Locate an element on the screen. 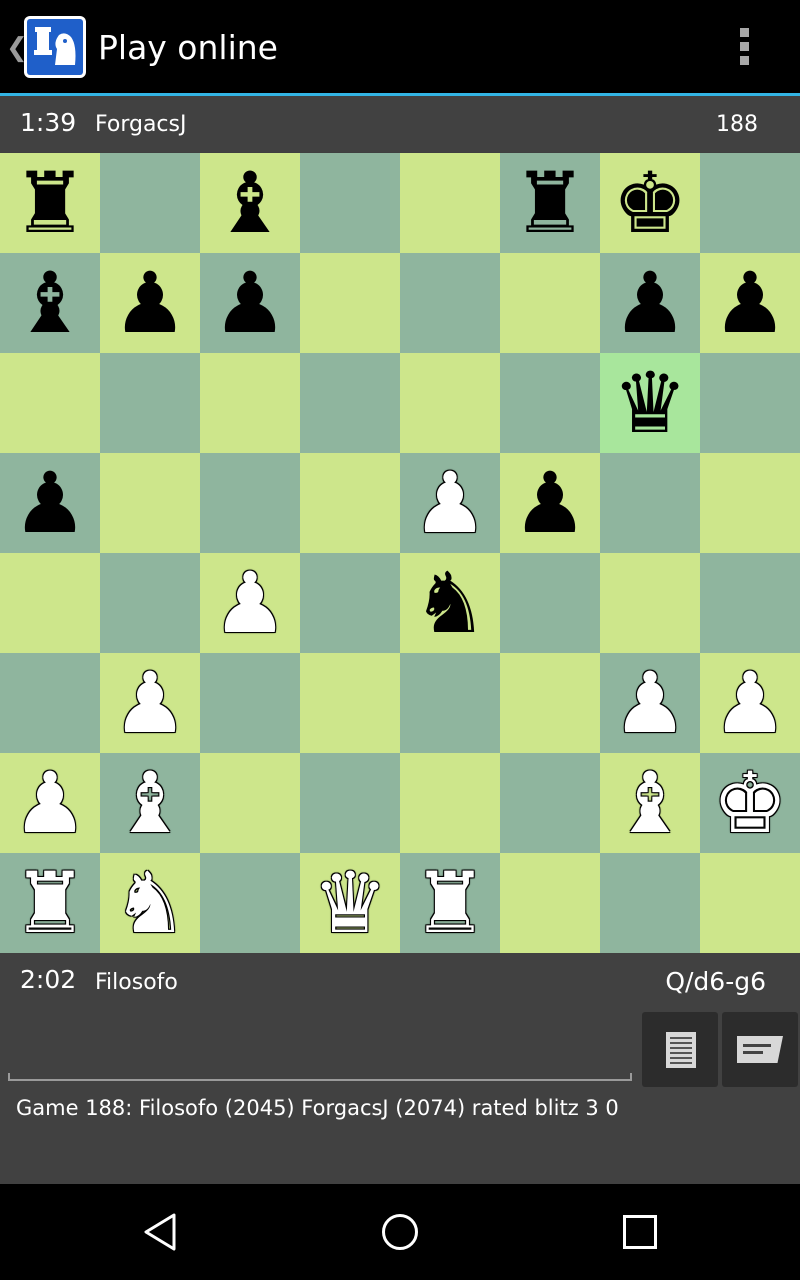 The image size is (800, 1280). square-g5 is located at coordinates (650, 503).